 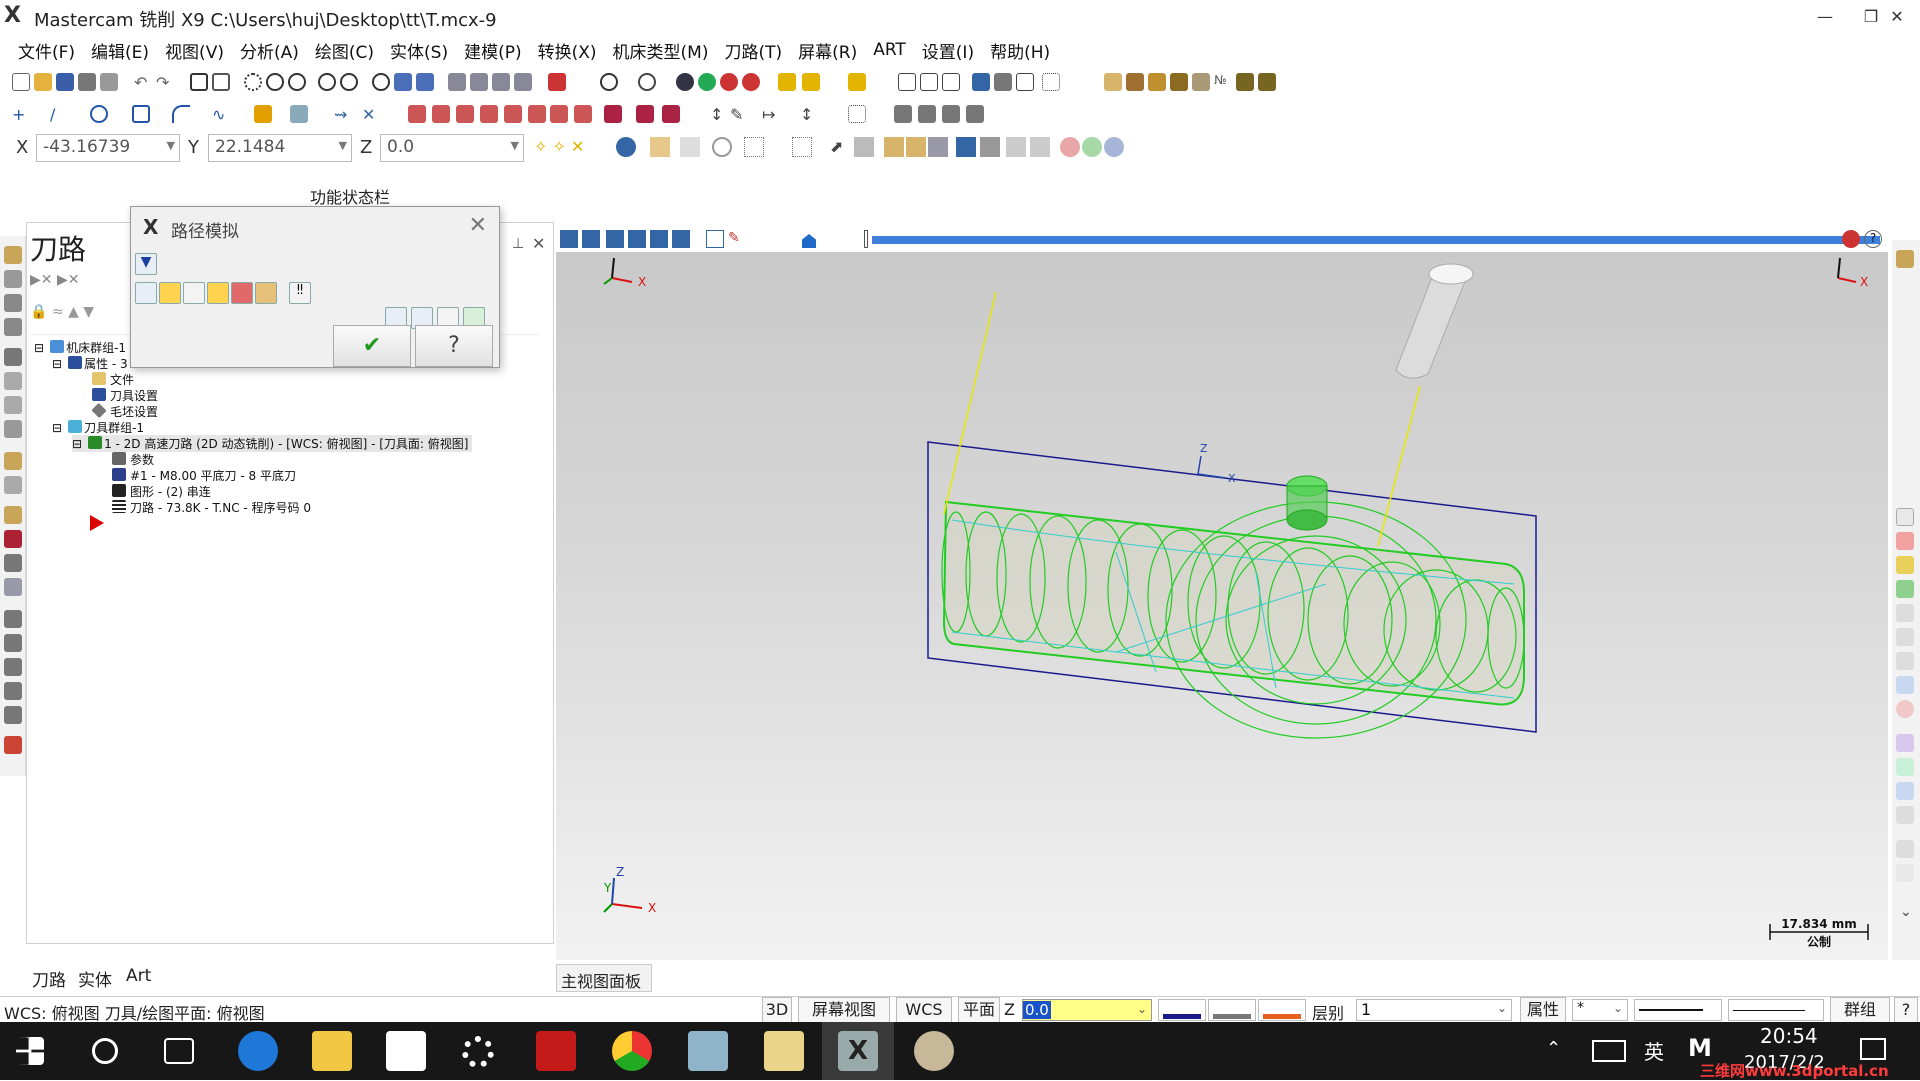 I want to click on menu-create: 绘图(C), so click(x=344, y=50).